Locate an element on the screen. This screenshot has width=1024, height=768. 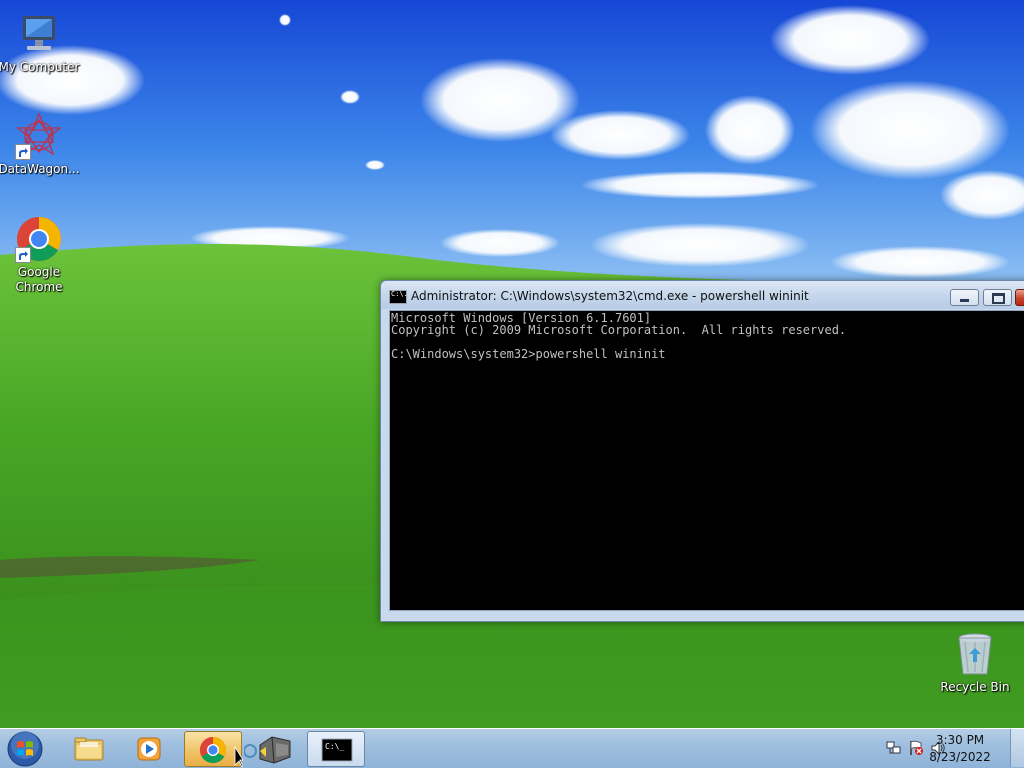
system-tray: 3:30 PM 8/23/2022 is located at coordinates (939, 748).